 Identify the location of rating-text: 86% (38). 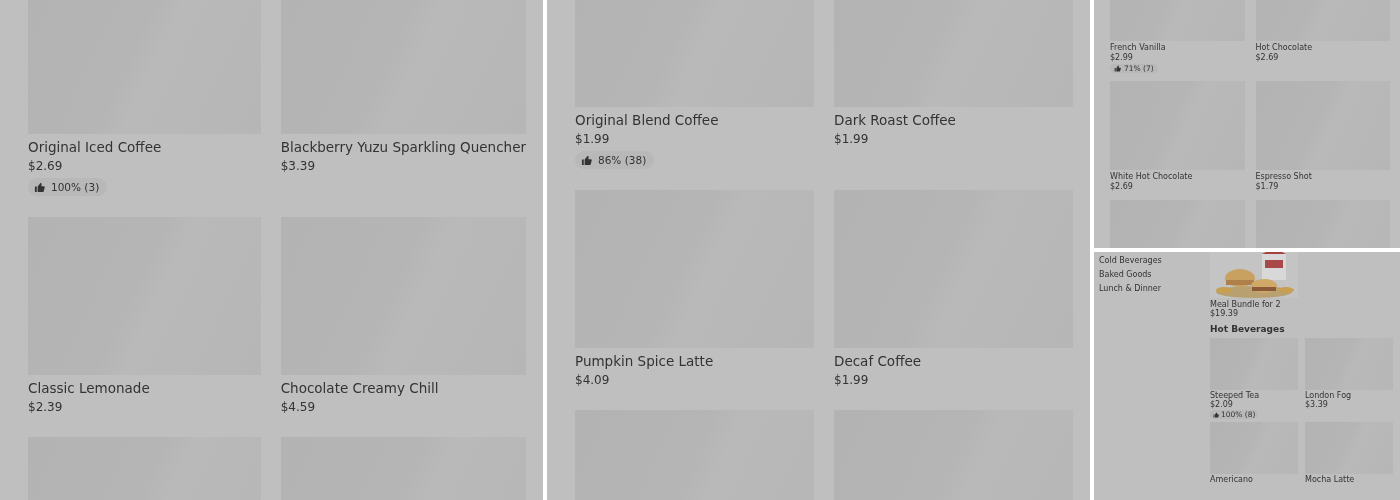
(622, 160).